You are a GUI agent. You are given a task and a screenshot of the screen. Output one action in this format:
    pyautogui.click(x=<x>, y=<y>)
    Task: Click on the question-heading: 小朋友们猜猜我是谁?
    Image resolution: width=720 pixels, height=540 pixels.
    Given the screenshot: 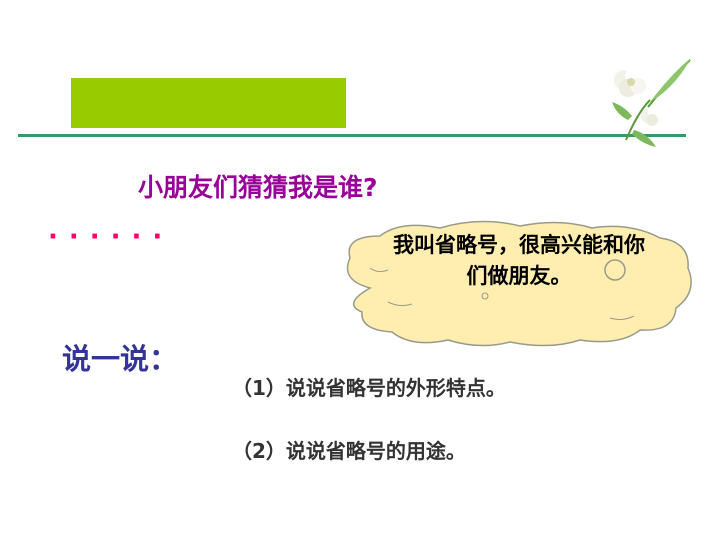 What is the action you would take?
    pyautogui.click(x=258, y=187)
    